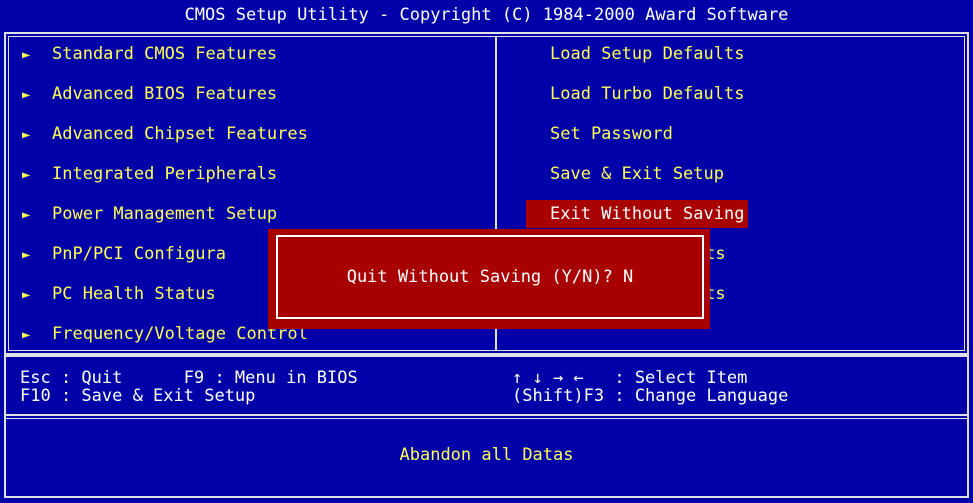 Image resolution: width=973 pixels, height=503 pixels. What do you see at coordinates (649, 60) in the screenshot?
I see `menu-item-load-setup-defaults: Load Setup Defaults` at bounding box center [649, 60].